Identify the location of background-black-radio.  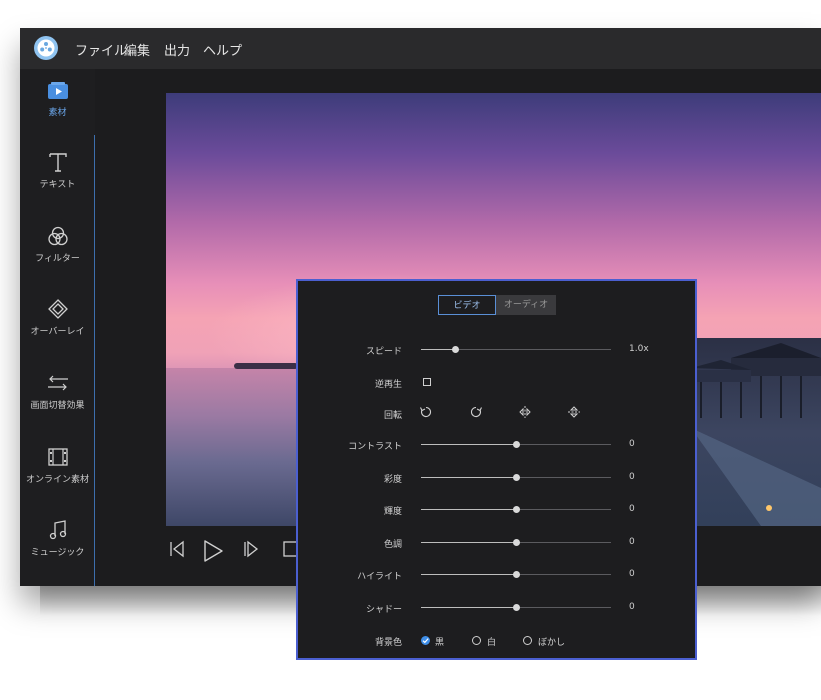
(425, 640).